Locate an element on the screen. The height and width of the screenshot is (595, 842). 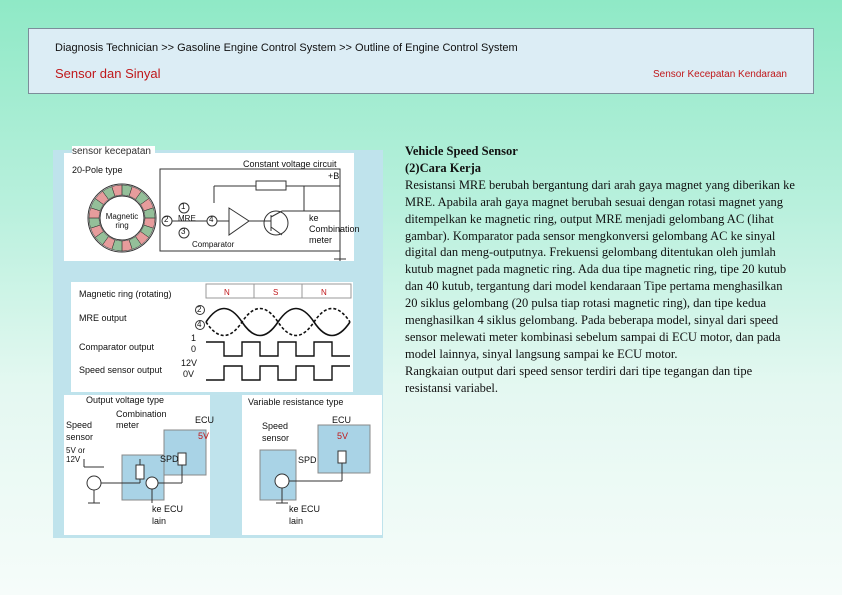
vr-speed-sensor-label: Speed sensor is located at coordinates (276, 432).